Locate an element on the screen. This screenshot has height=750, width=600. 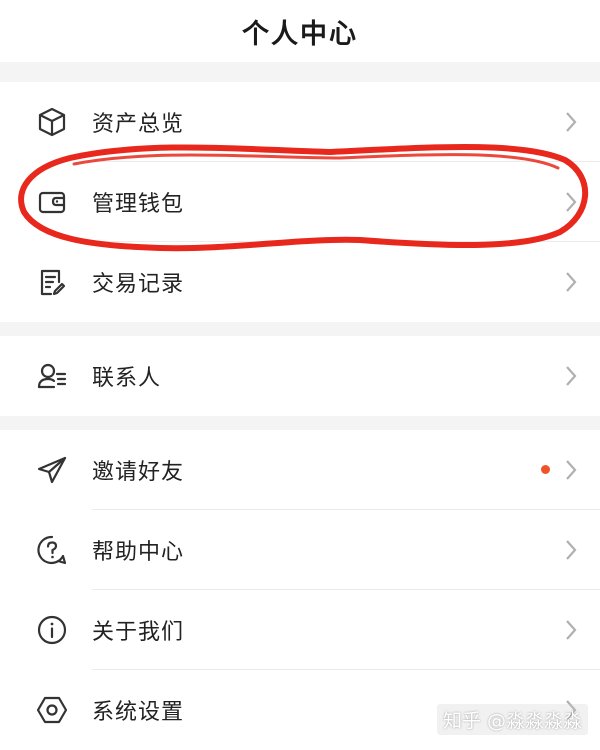
menu-item-help-center: 帮助中心 is located at coordinates (300, 550).